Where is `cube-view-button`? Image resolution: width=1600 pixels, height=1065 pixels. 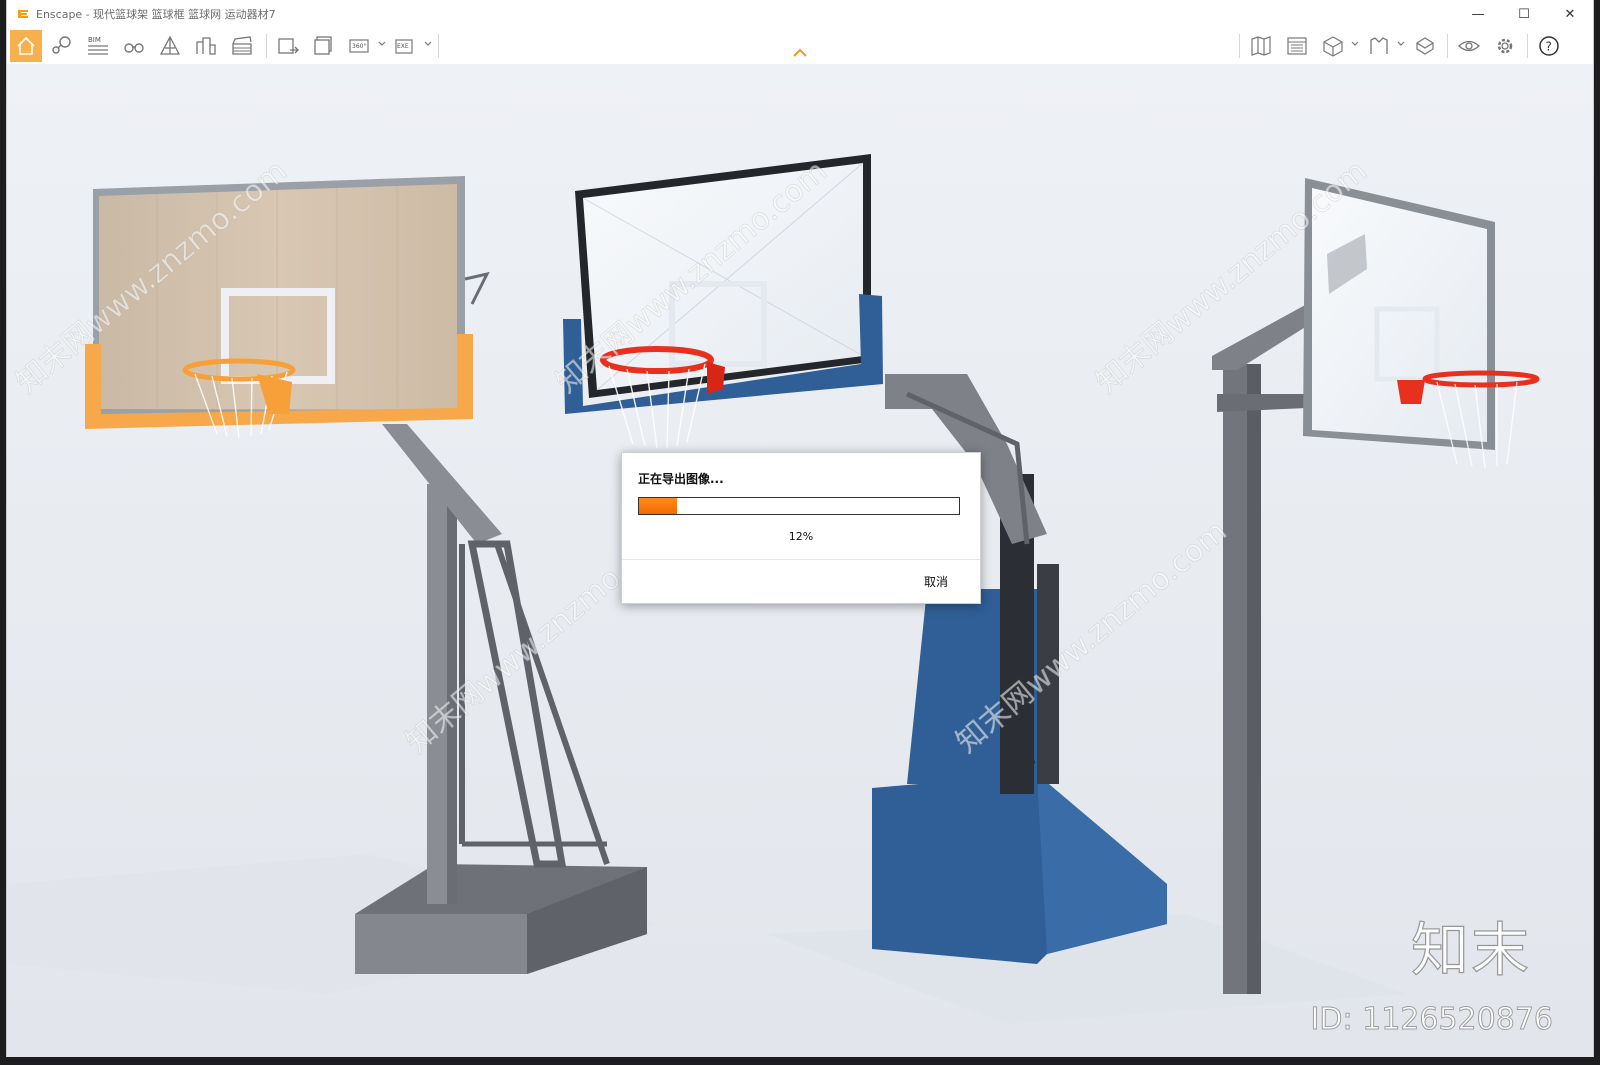 cube-view-button is located at coordinates (1333, 46).